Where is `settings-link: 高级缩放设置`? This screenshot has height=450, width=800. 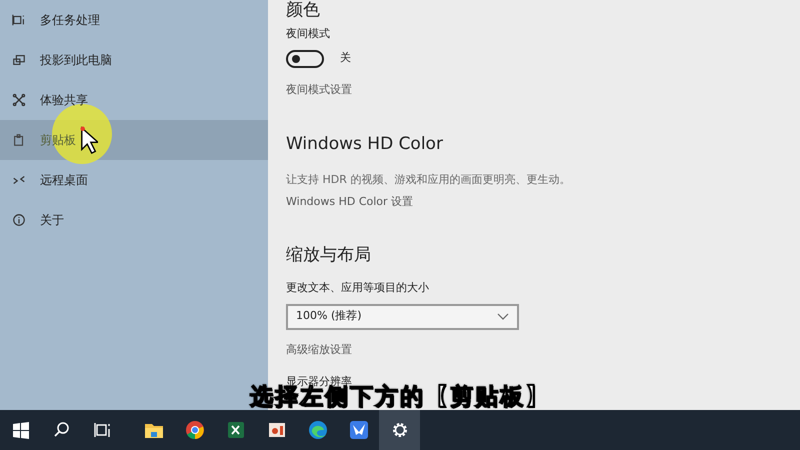 settings-link: 高级缩放设置 is located at coordinates (543, 350).